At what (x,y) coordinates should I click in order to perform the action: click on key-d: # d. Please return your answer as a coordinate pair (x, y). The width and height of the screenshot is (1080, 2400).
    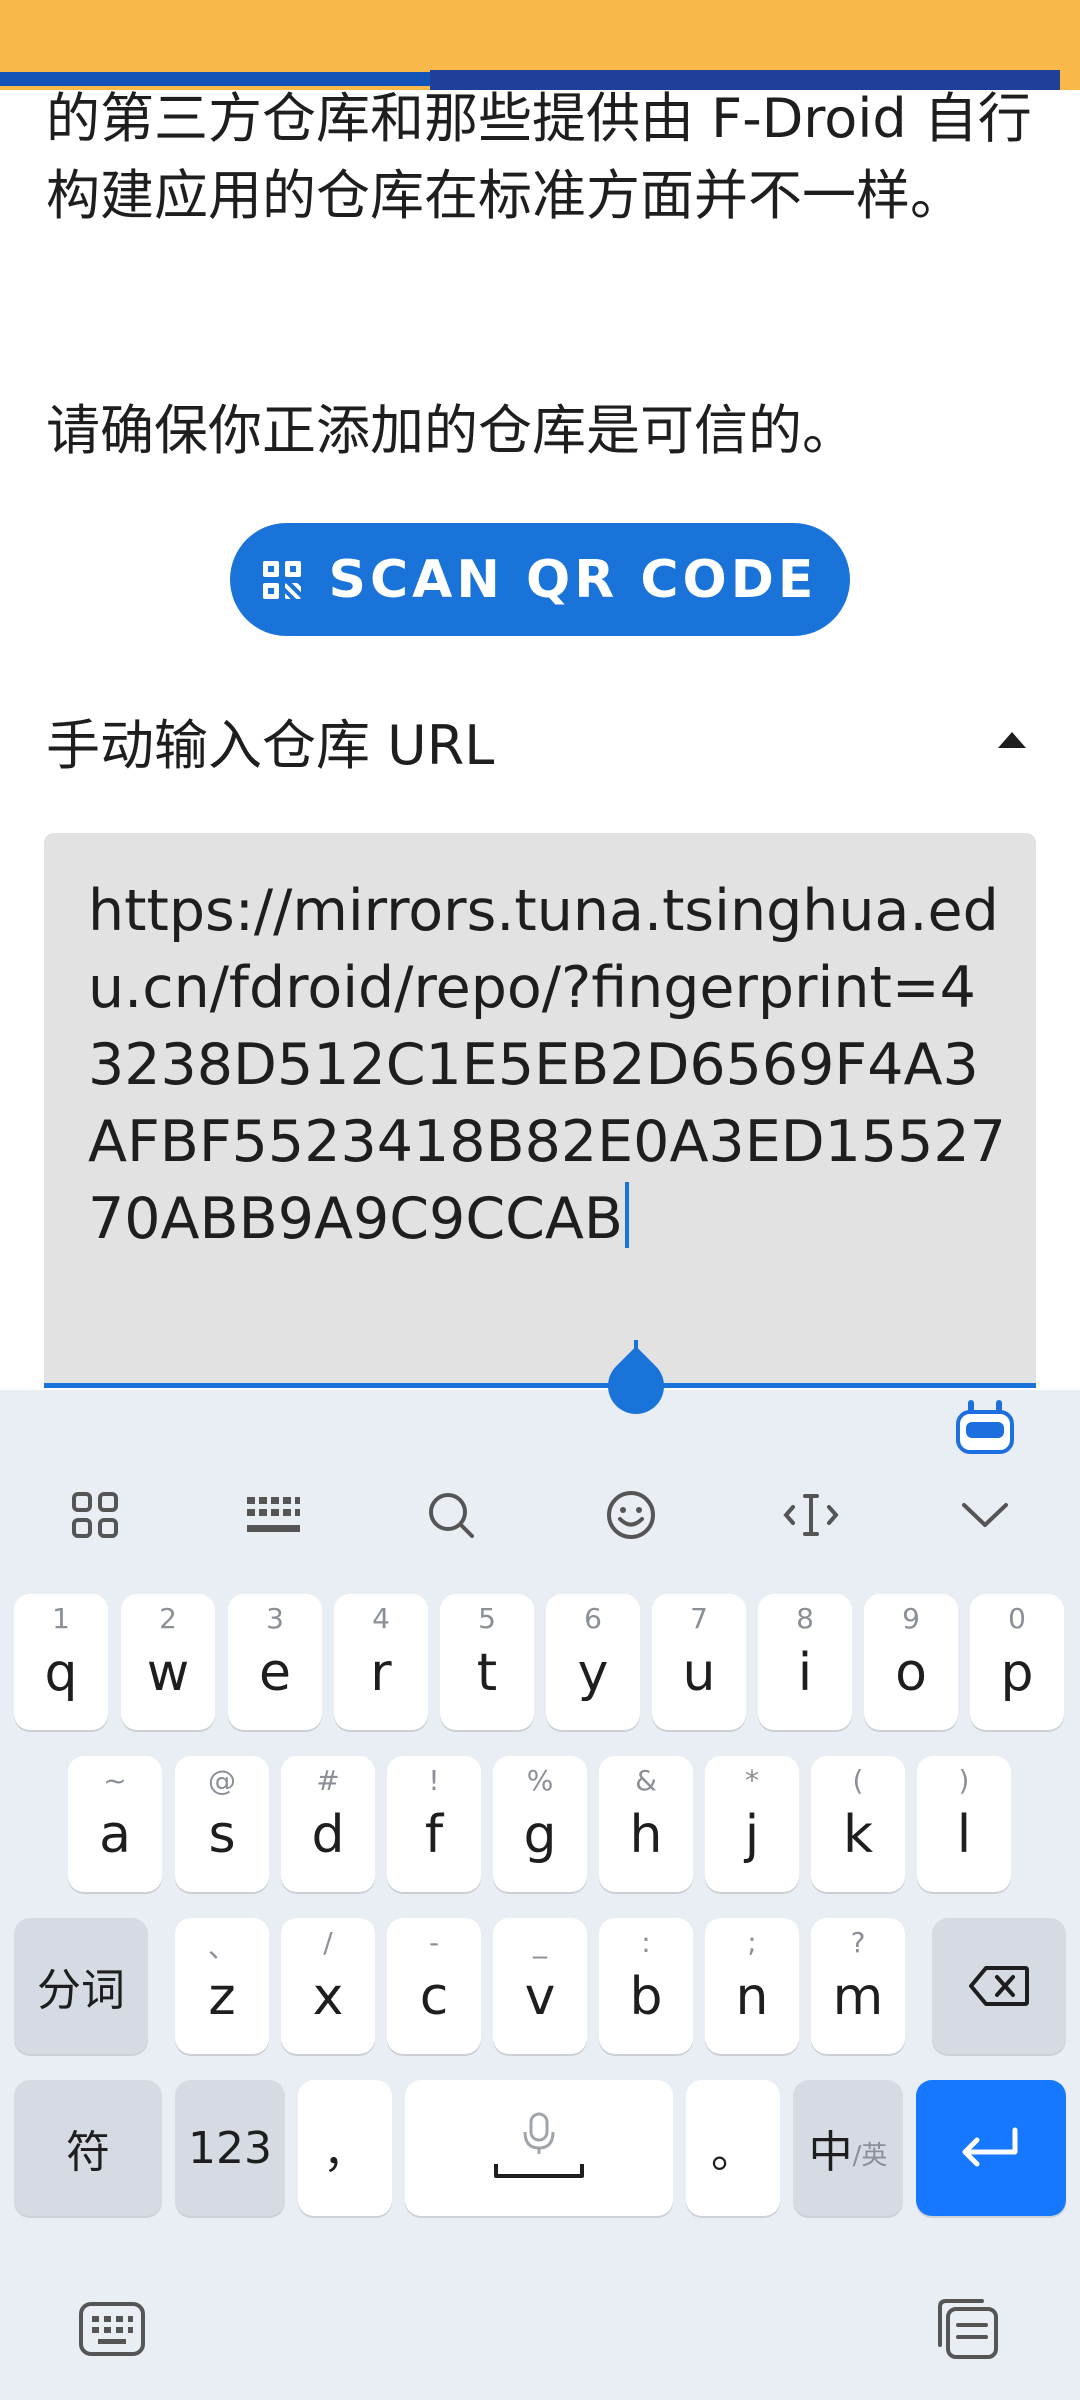
    Looking at the image, I should click on (328, 1824).